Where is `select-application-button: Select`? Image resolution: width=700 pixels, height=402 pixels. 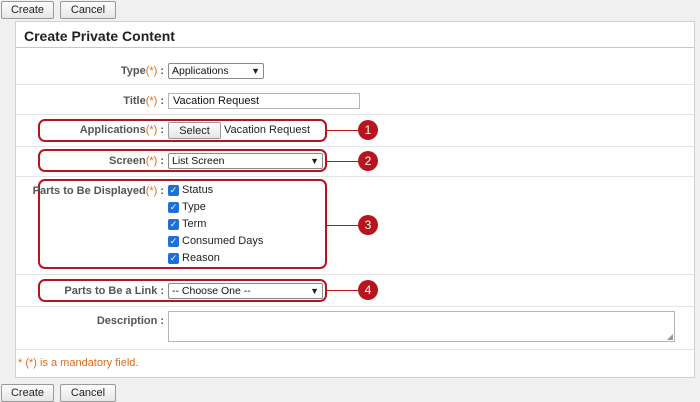 select-application-button: Select is located at coordinates (194, 130).